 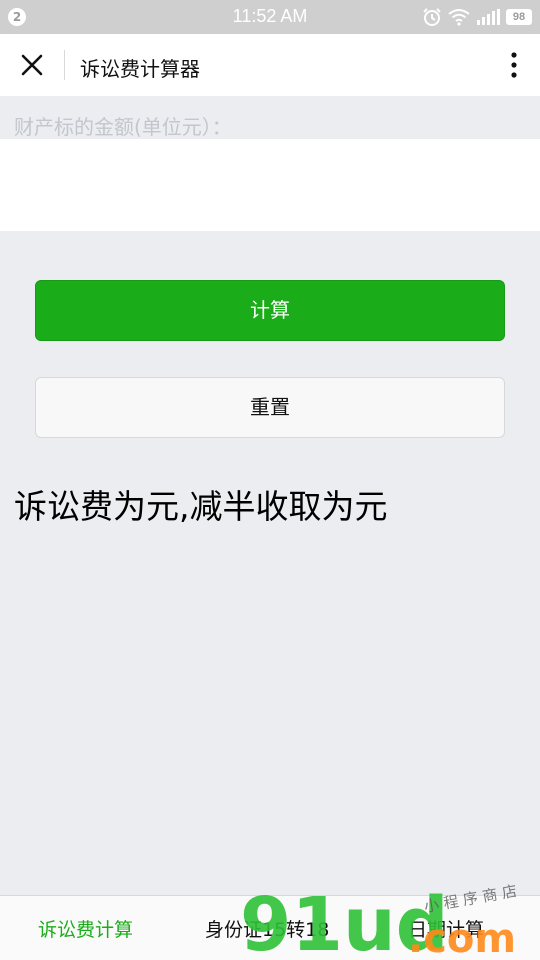 I want to click on tab-lawsuit-fee: 诉讼费计算, so click(x=85, y=928).